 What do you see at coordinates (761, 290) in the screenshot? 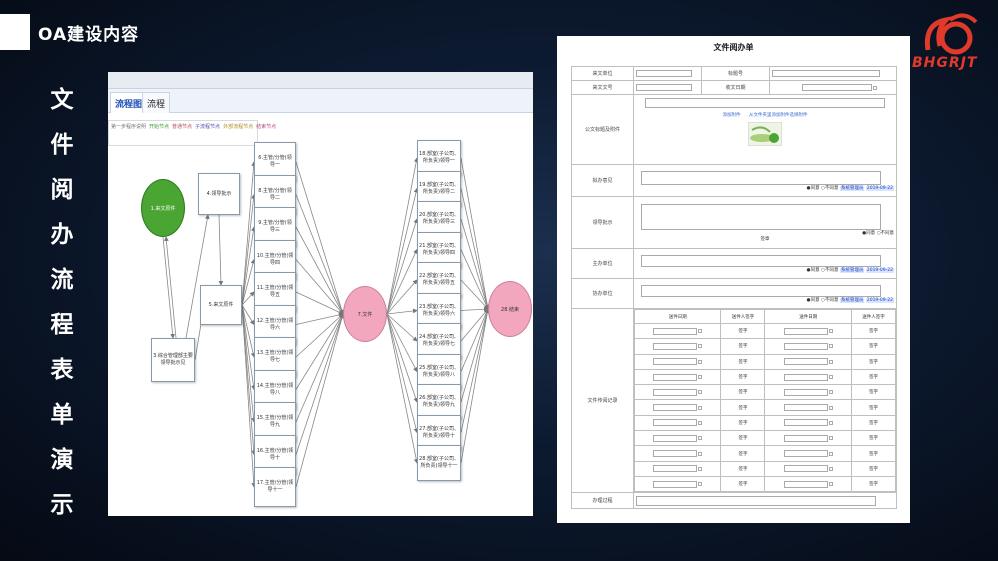
I see `co-unit-textarea` at bounding box center [761, 290].